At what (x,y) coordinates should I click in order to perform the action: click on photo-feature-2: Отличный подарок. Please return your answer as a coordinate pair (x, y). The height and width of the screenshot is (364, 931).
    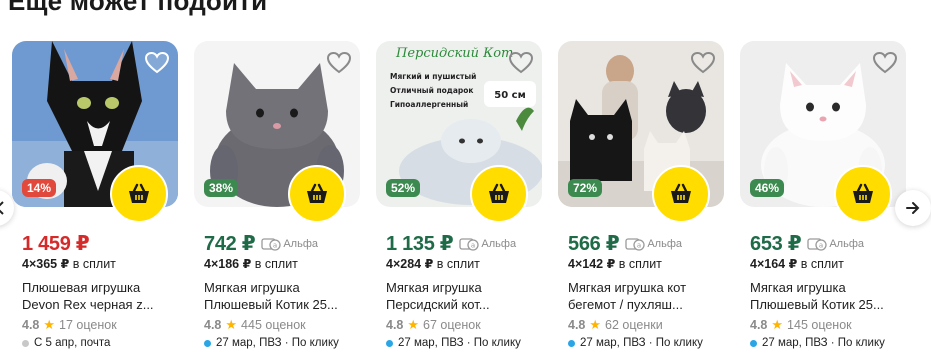
    Looking at the image, I should click on (432, 90).